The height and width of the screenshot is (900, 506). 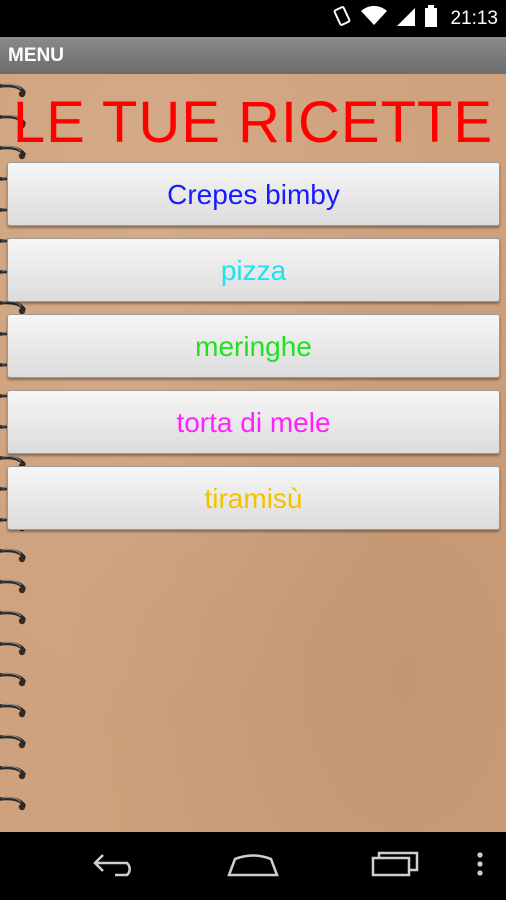 What do you see at coordinates (253, 422) in the screenshot?
I see `recipe-button-torta-di-mele: torta di mele` at bounding box center [253, 422].